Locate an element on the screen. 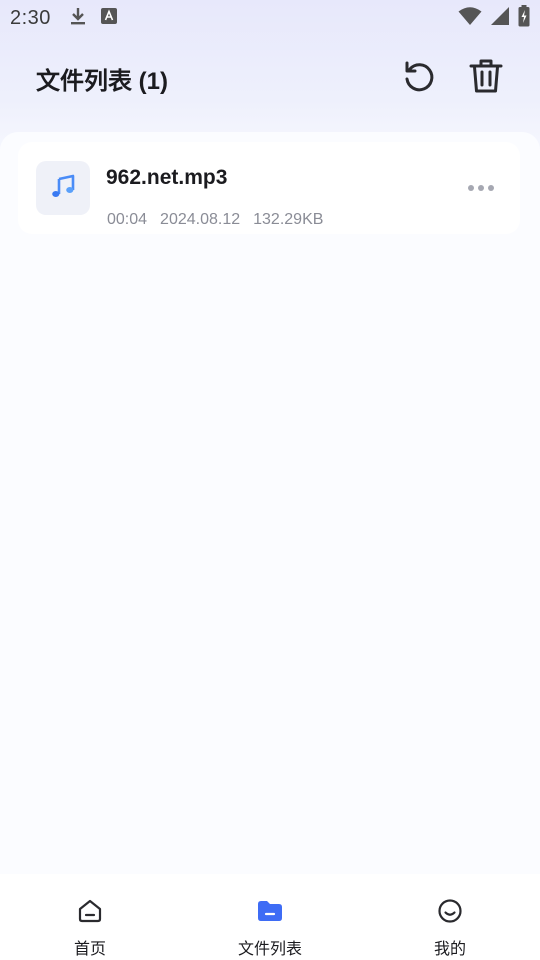  smile-face-icon is located at coordinates (450, 913).